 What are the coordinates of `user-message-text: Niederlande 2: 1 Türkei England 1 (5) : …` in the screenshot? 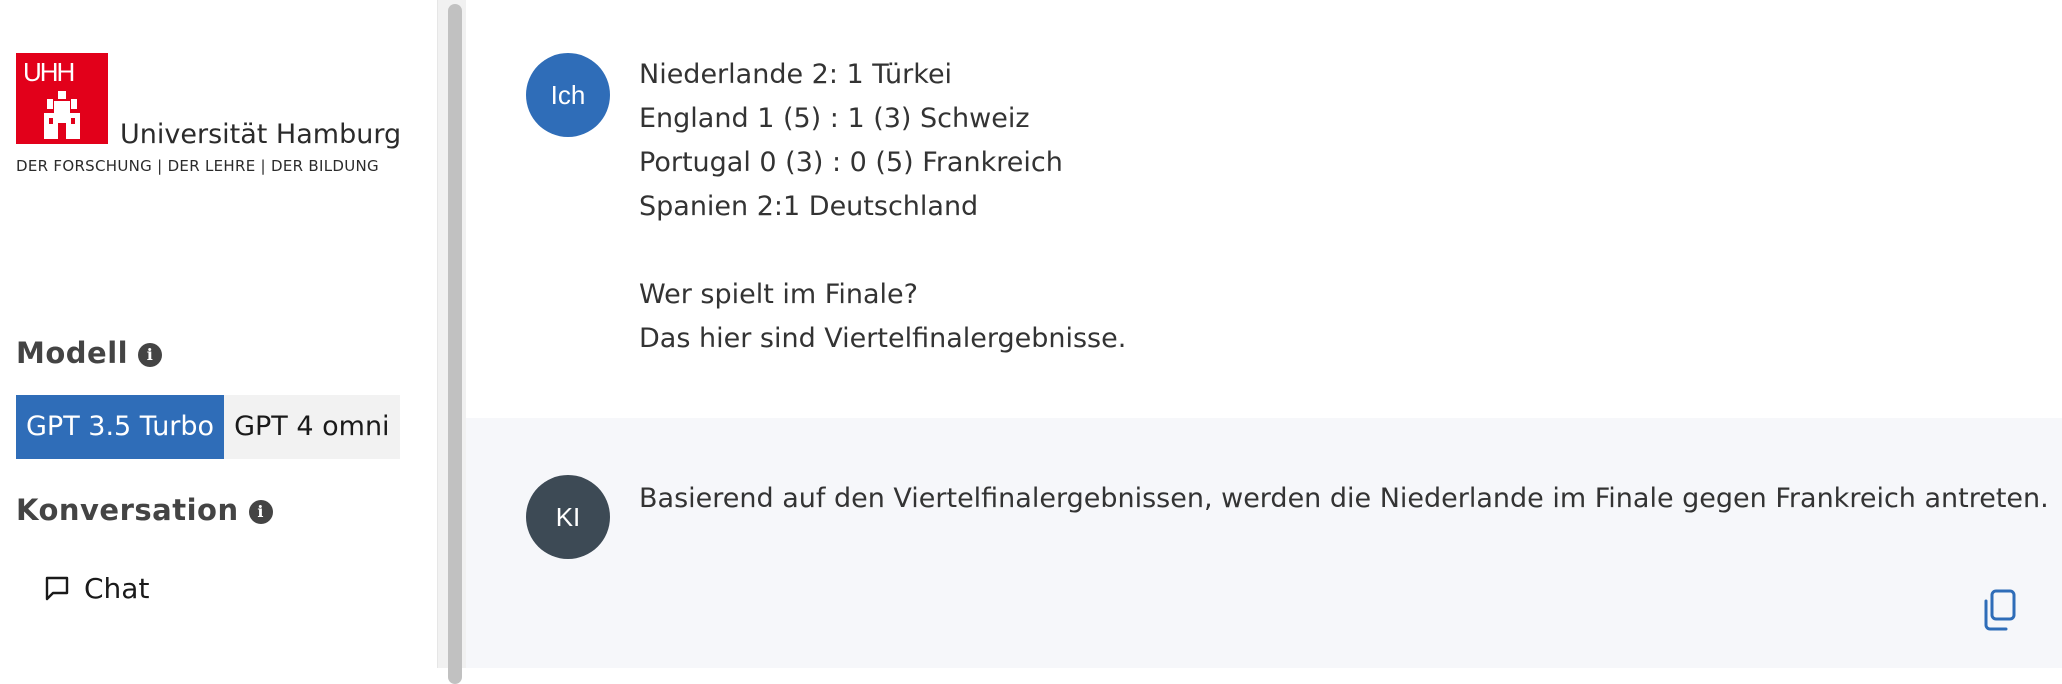 It's located at (883, 206).